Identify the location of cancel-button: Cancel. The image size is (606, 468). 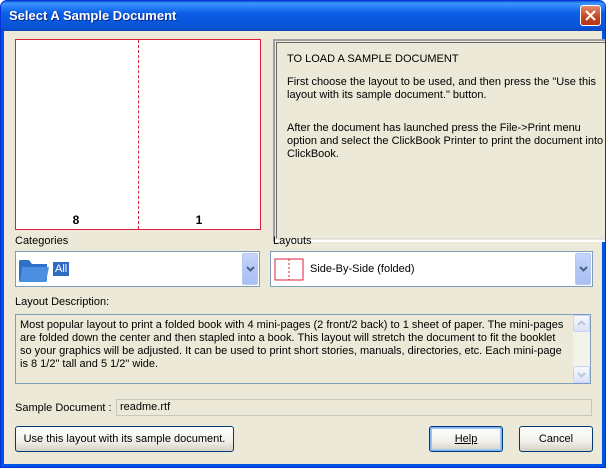
(556, 439).